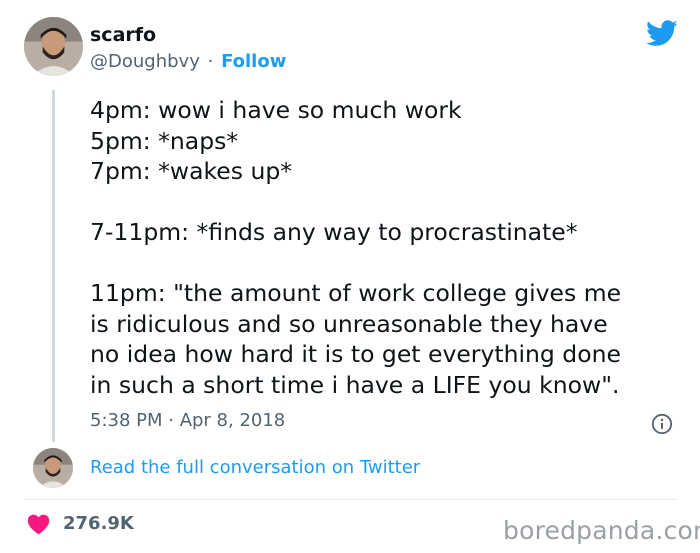 The width and height of the screenshot is (700, 553). I want to click on tweet-line: 5pm: *naps*, so click(164, 140).